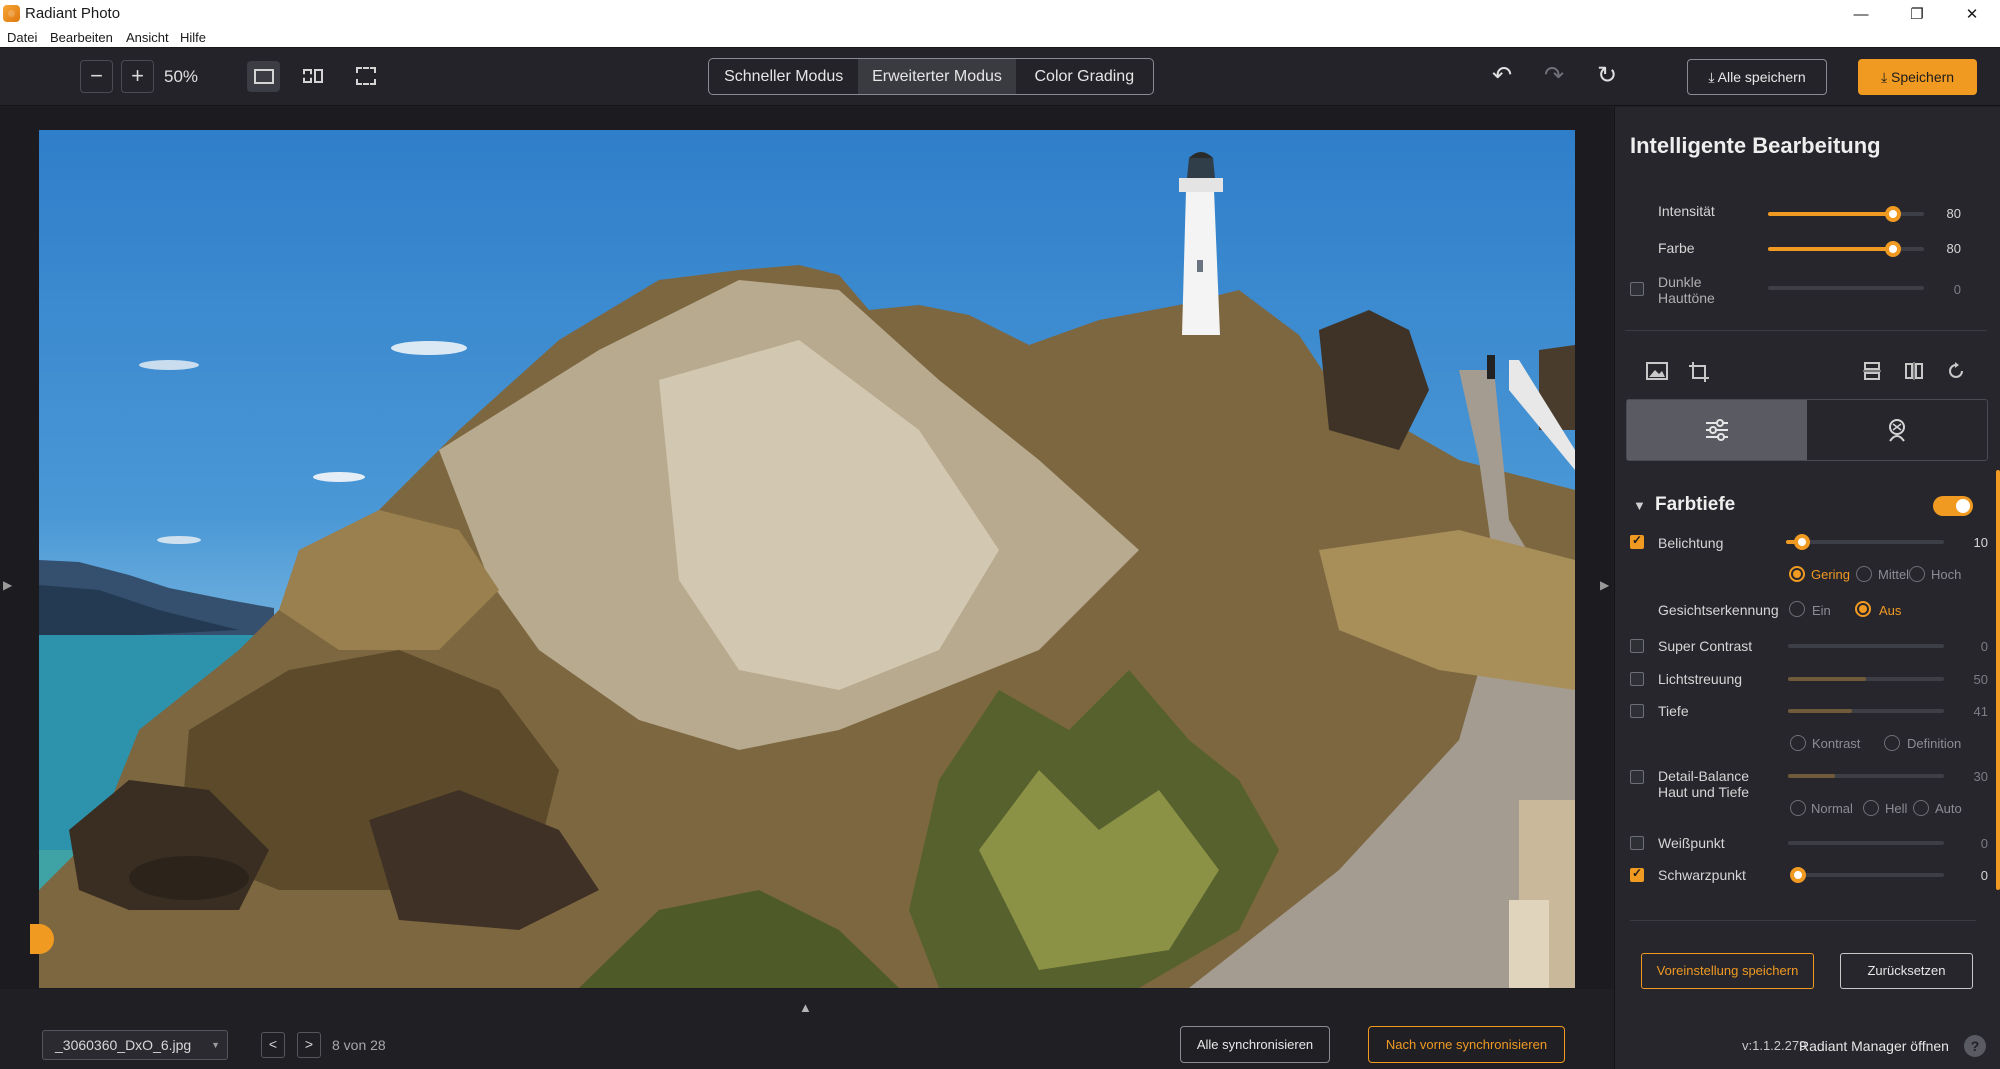  What do you see at coordinates (1637, 541) in the screenshot?
I see `exposure-checkbox` at bounding box center [1637, 541].